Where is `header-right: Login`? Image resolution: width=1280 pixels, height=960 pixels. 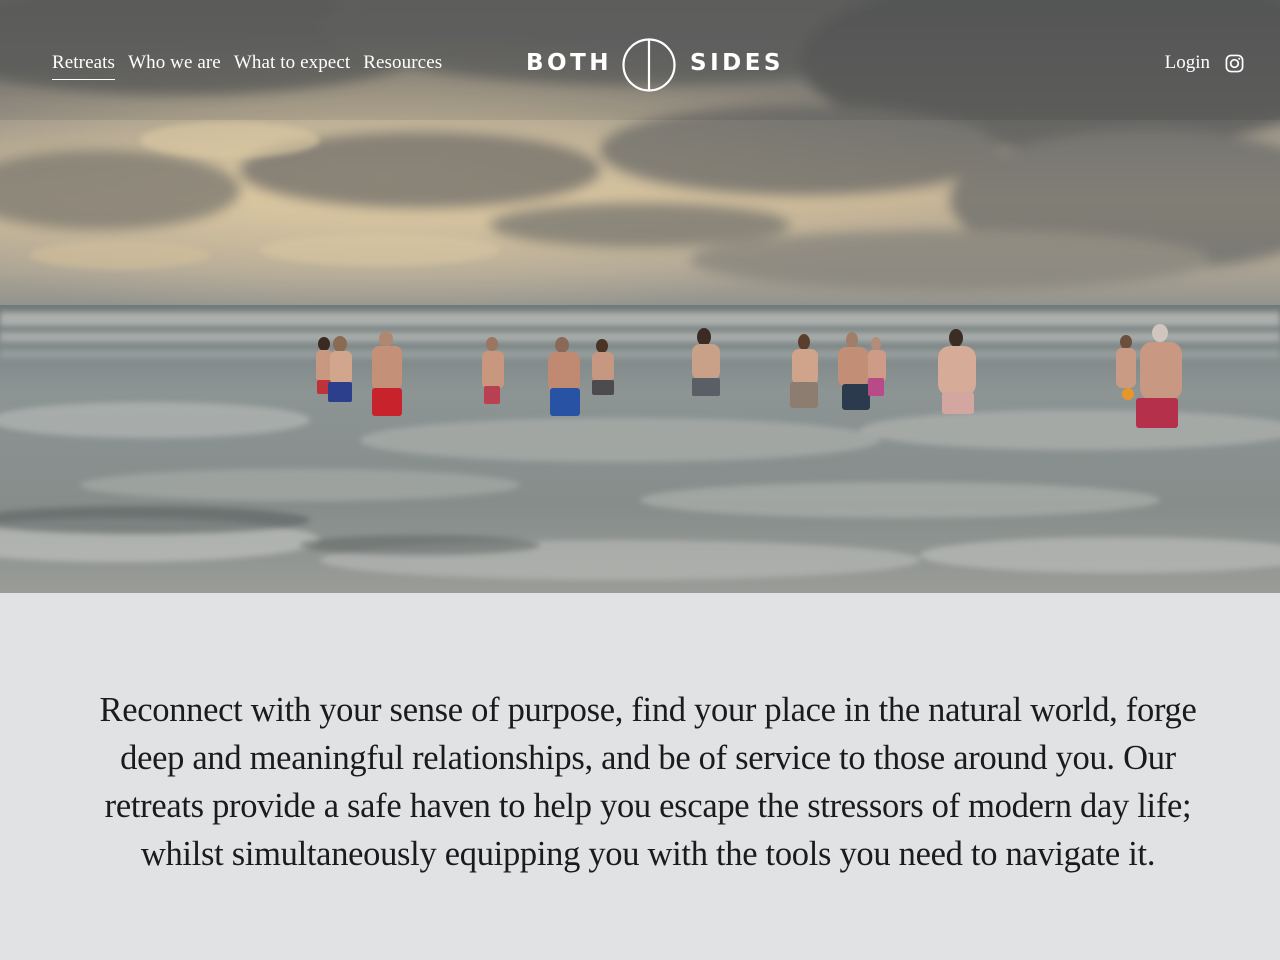
header-right: Login is located at coordinates (1204, 63).